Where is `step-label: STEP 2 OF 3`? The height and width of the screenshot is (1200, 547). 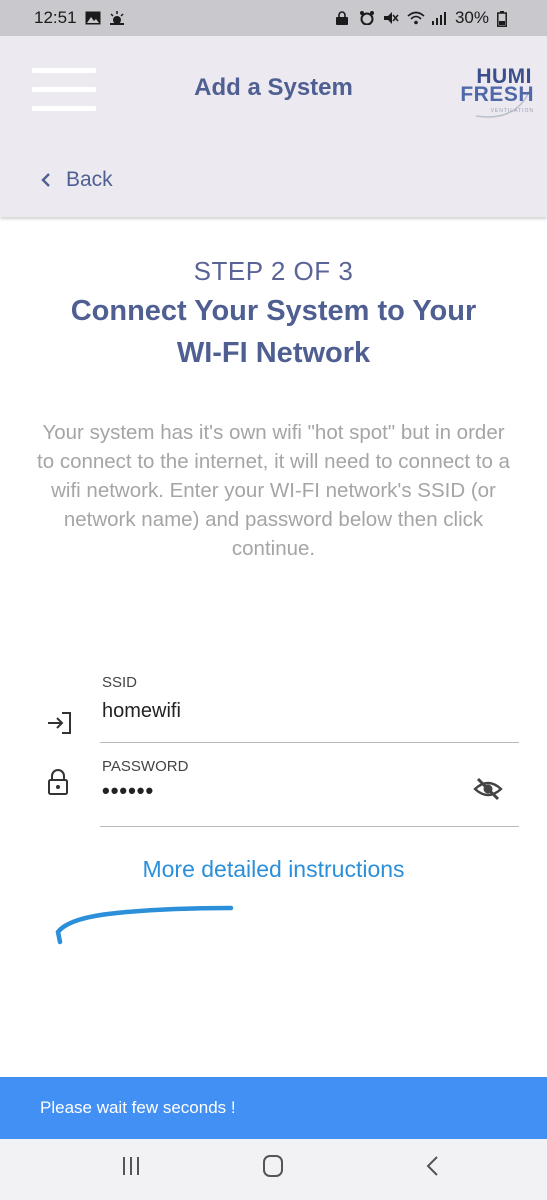 step-label: STEP 2 OF 3 is located at coordinates (273, 271).